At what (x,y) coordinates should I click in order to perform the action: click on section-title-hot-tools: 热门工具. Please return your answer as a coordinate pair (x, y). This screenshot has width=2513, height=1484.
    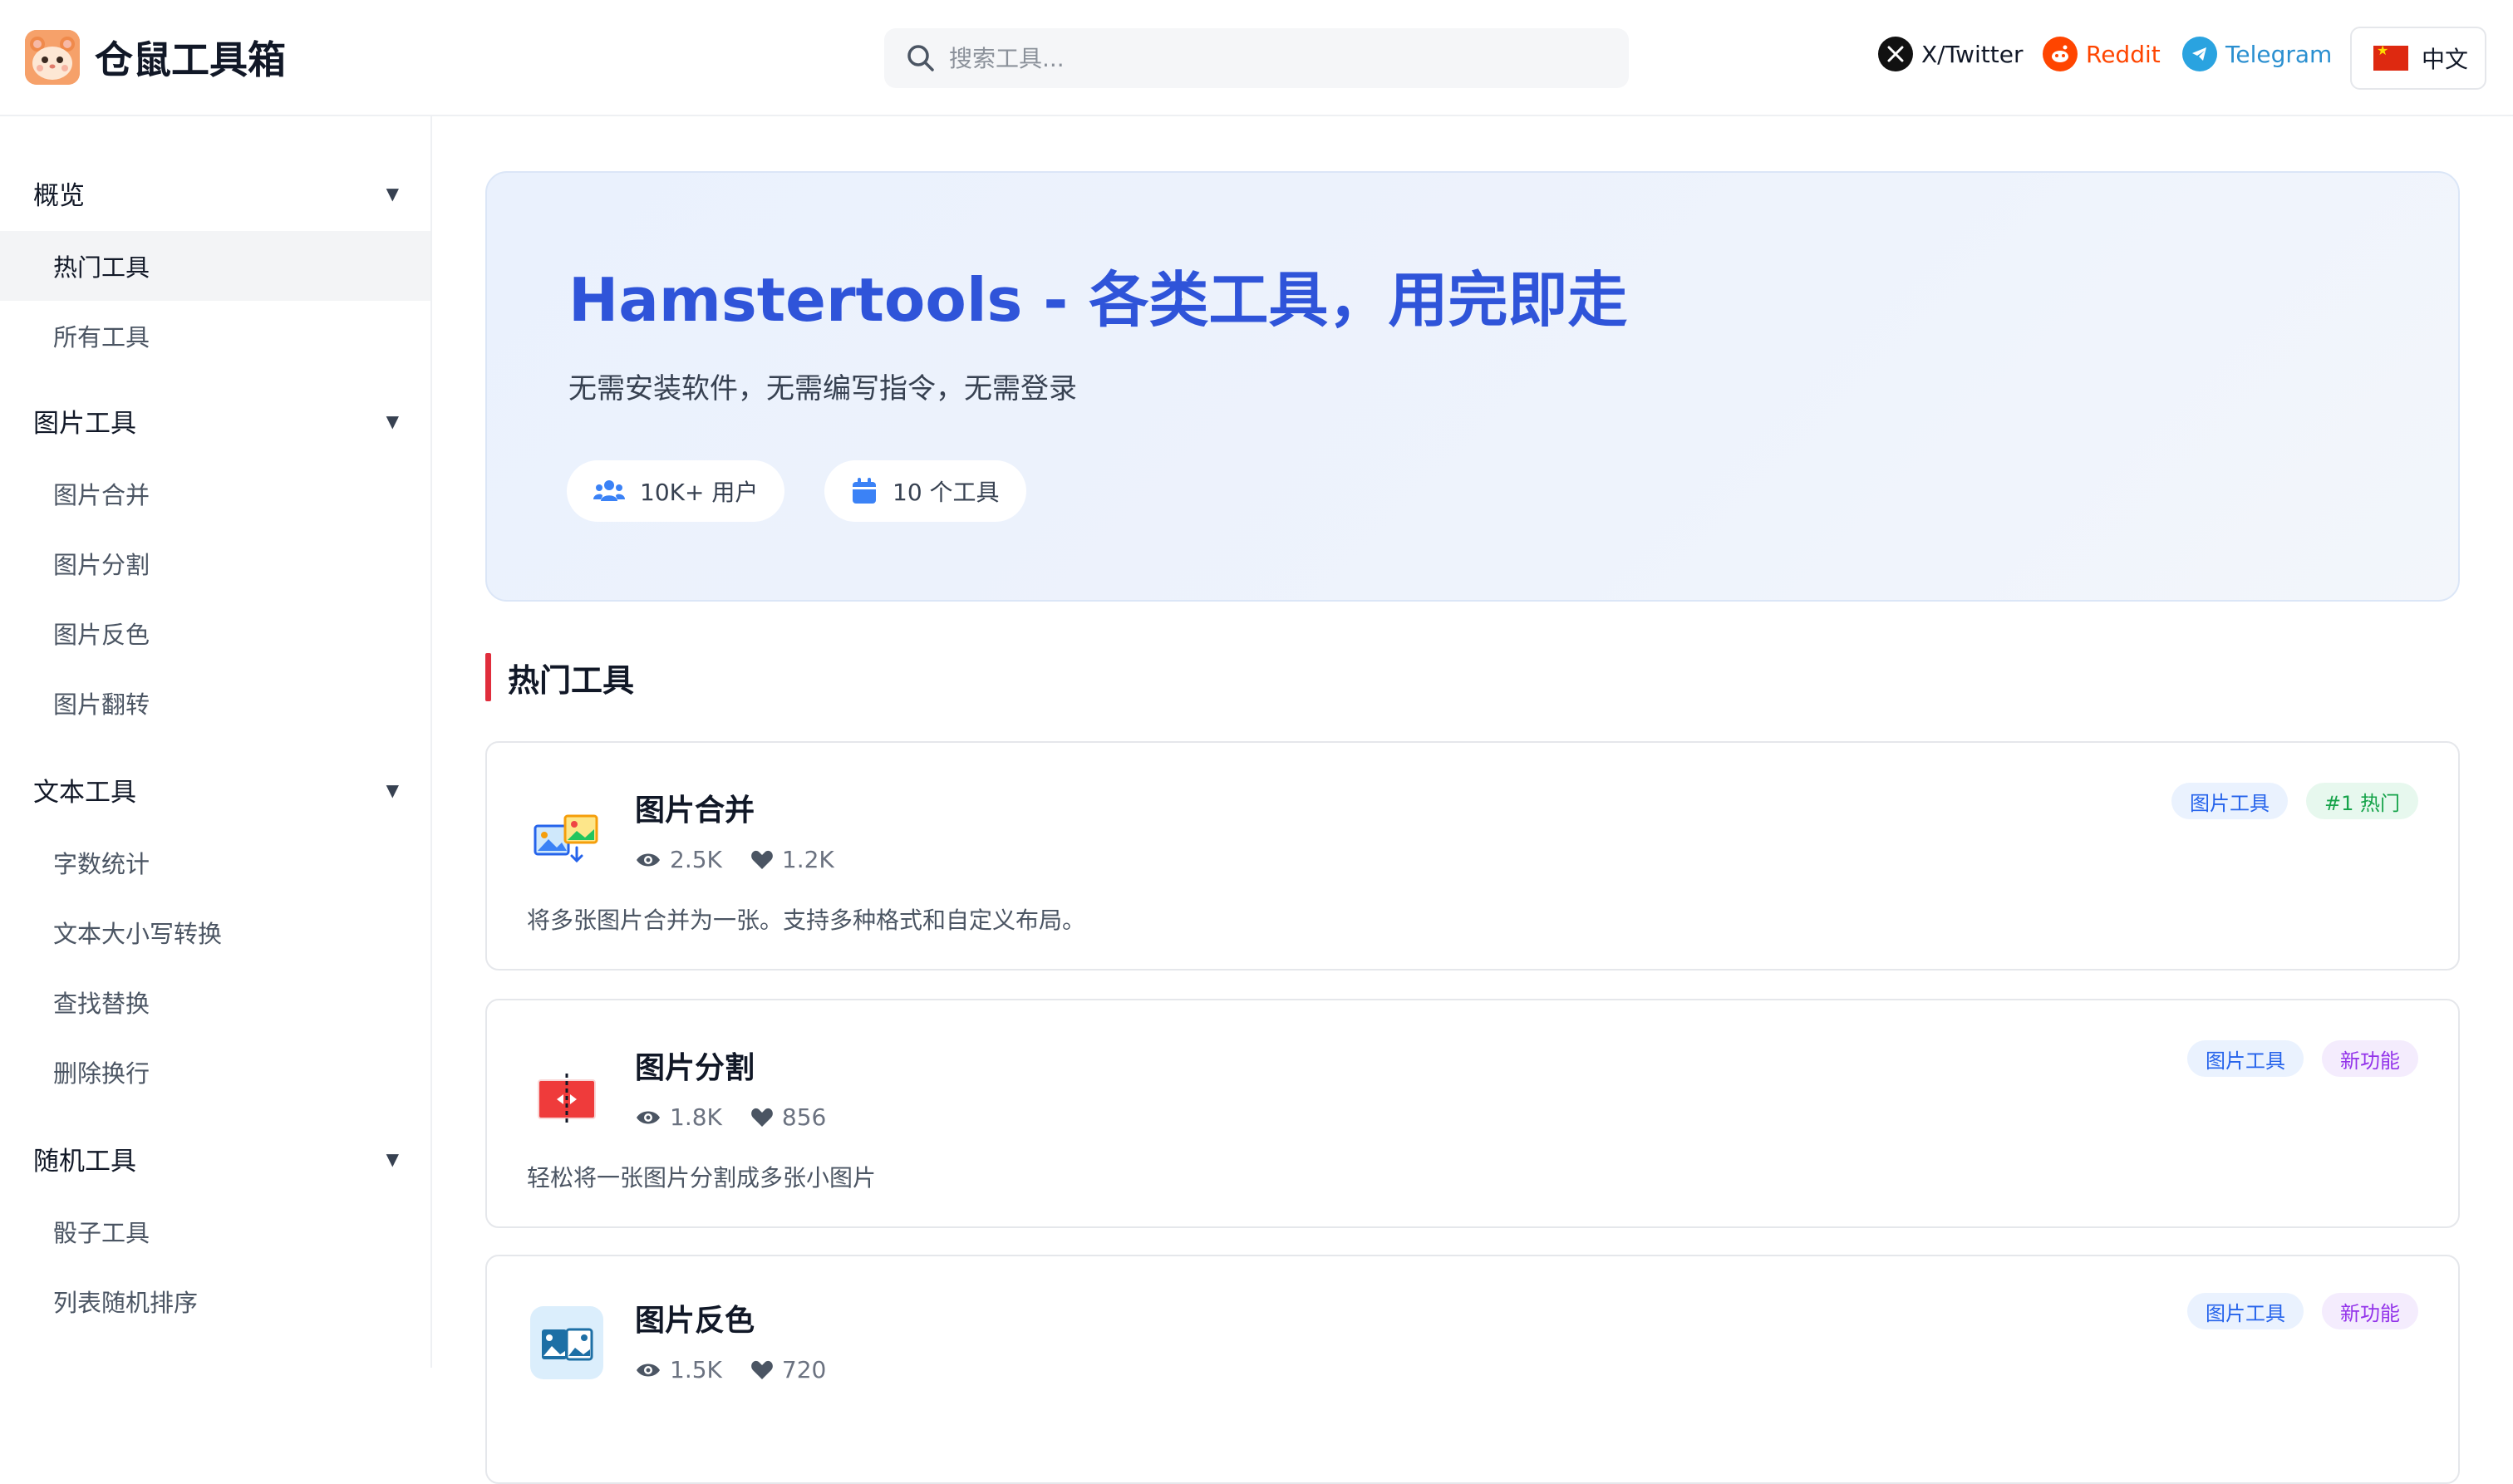
    Looking at the image, I should click on (559, 677).